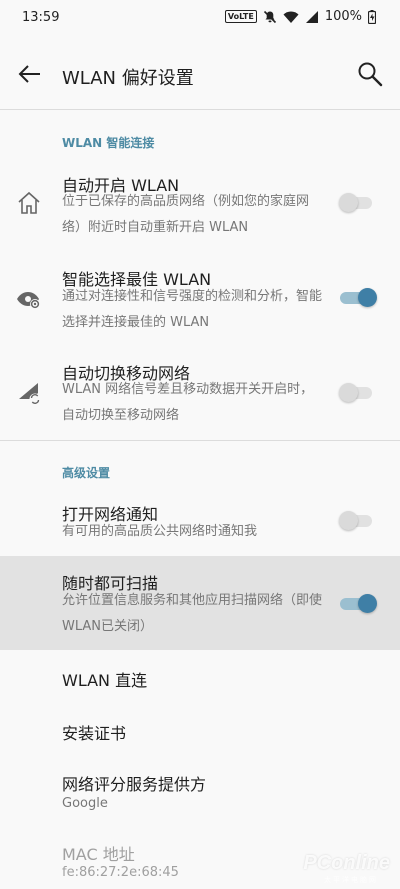 This screenshot has height=889, width=400. I want to click on status-icons: VoLTE 100%, so click(300, 16).